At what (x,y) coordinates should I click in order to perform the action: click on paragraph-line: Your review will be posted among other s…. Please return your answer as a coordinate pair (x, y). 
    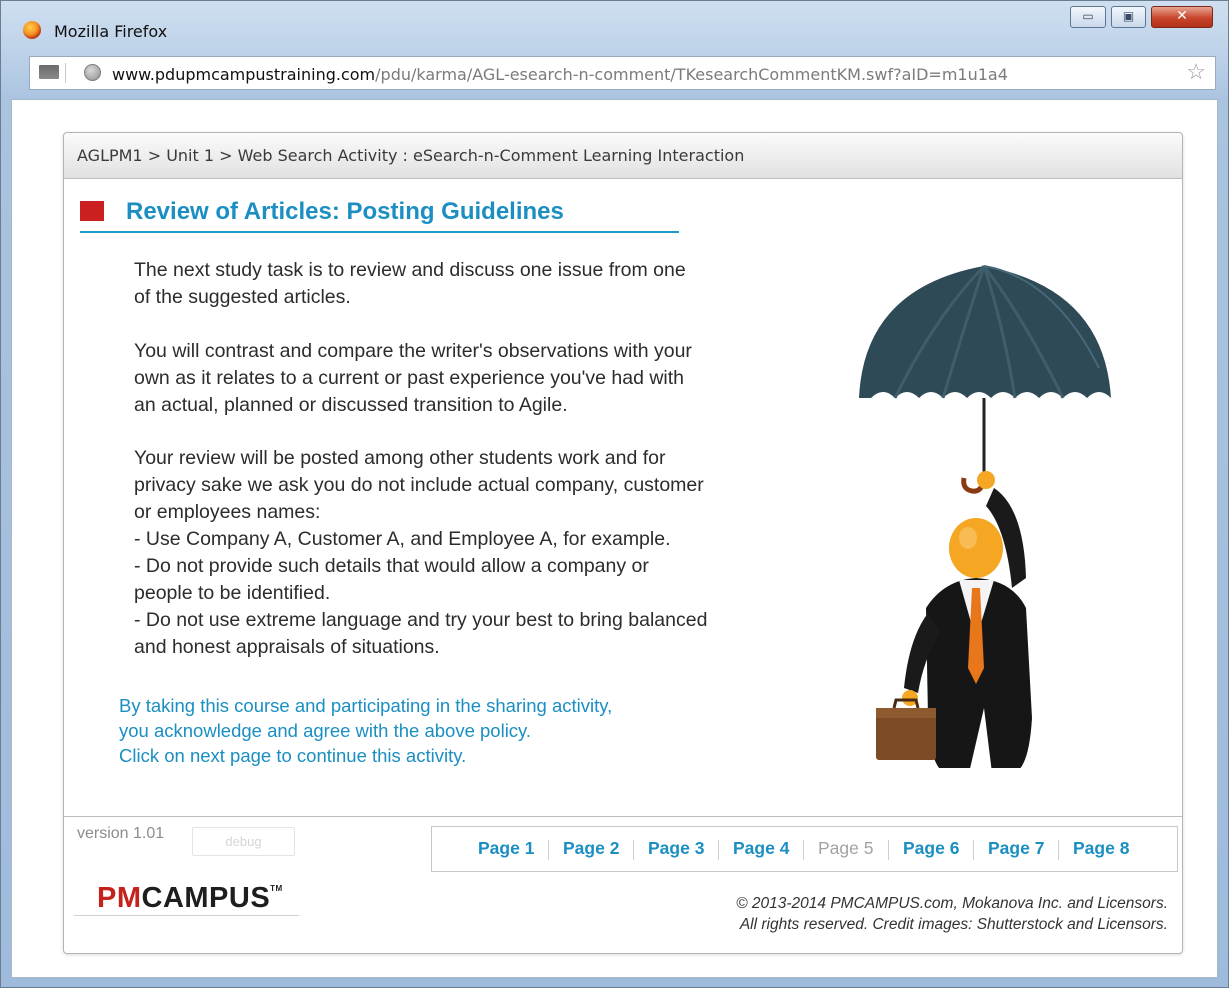
    Looking at the image, I should click on (400, 458).